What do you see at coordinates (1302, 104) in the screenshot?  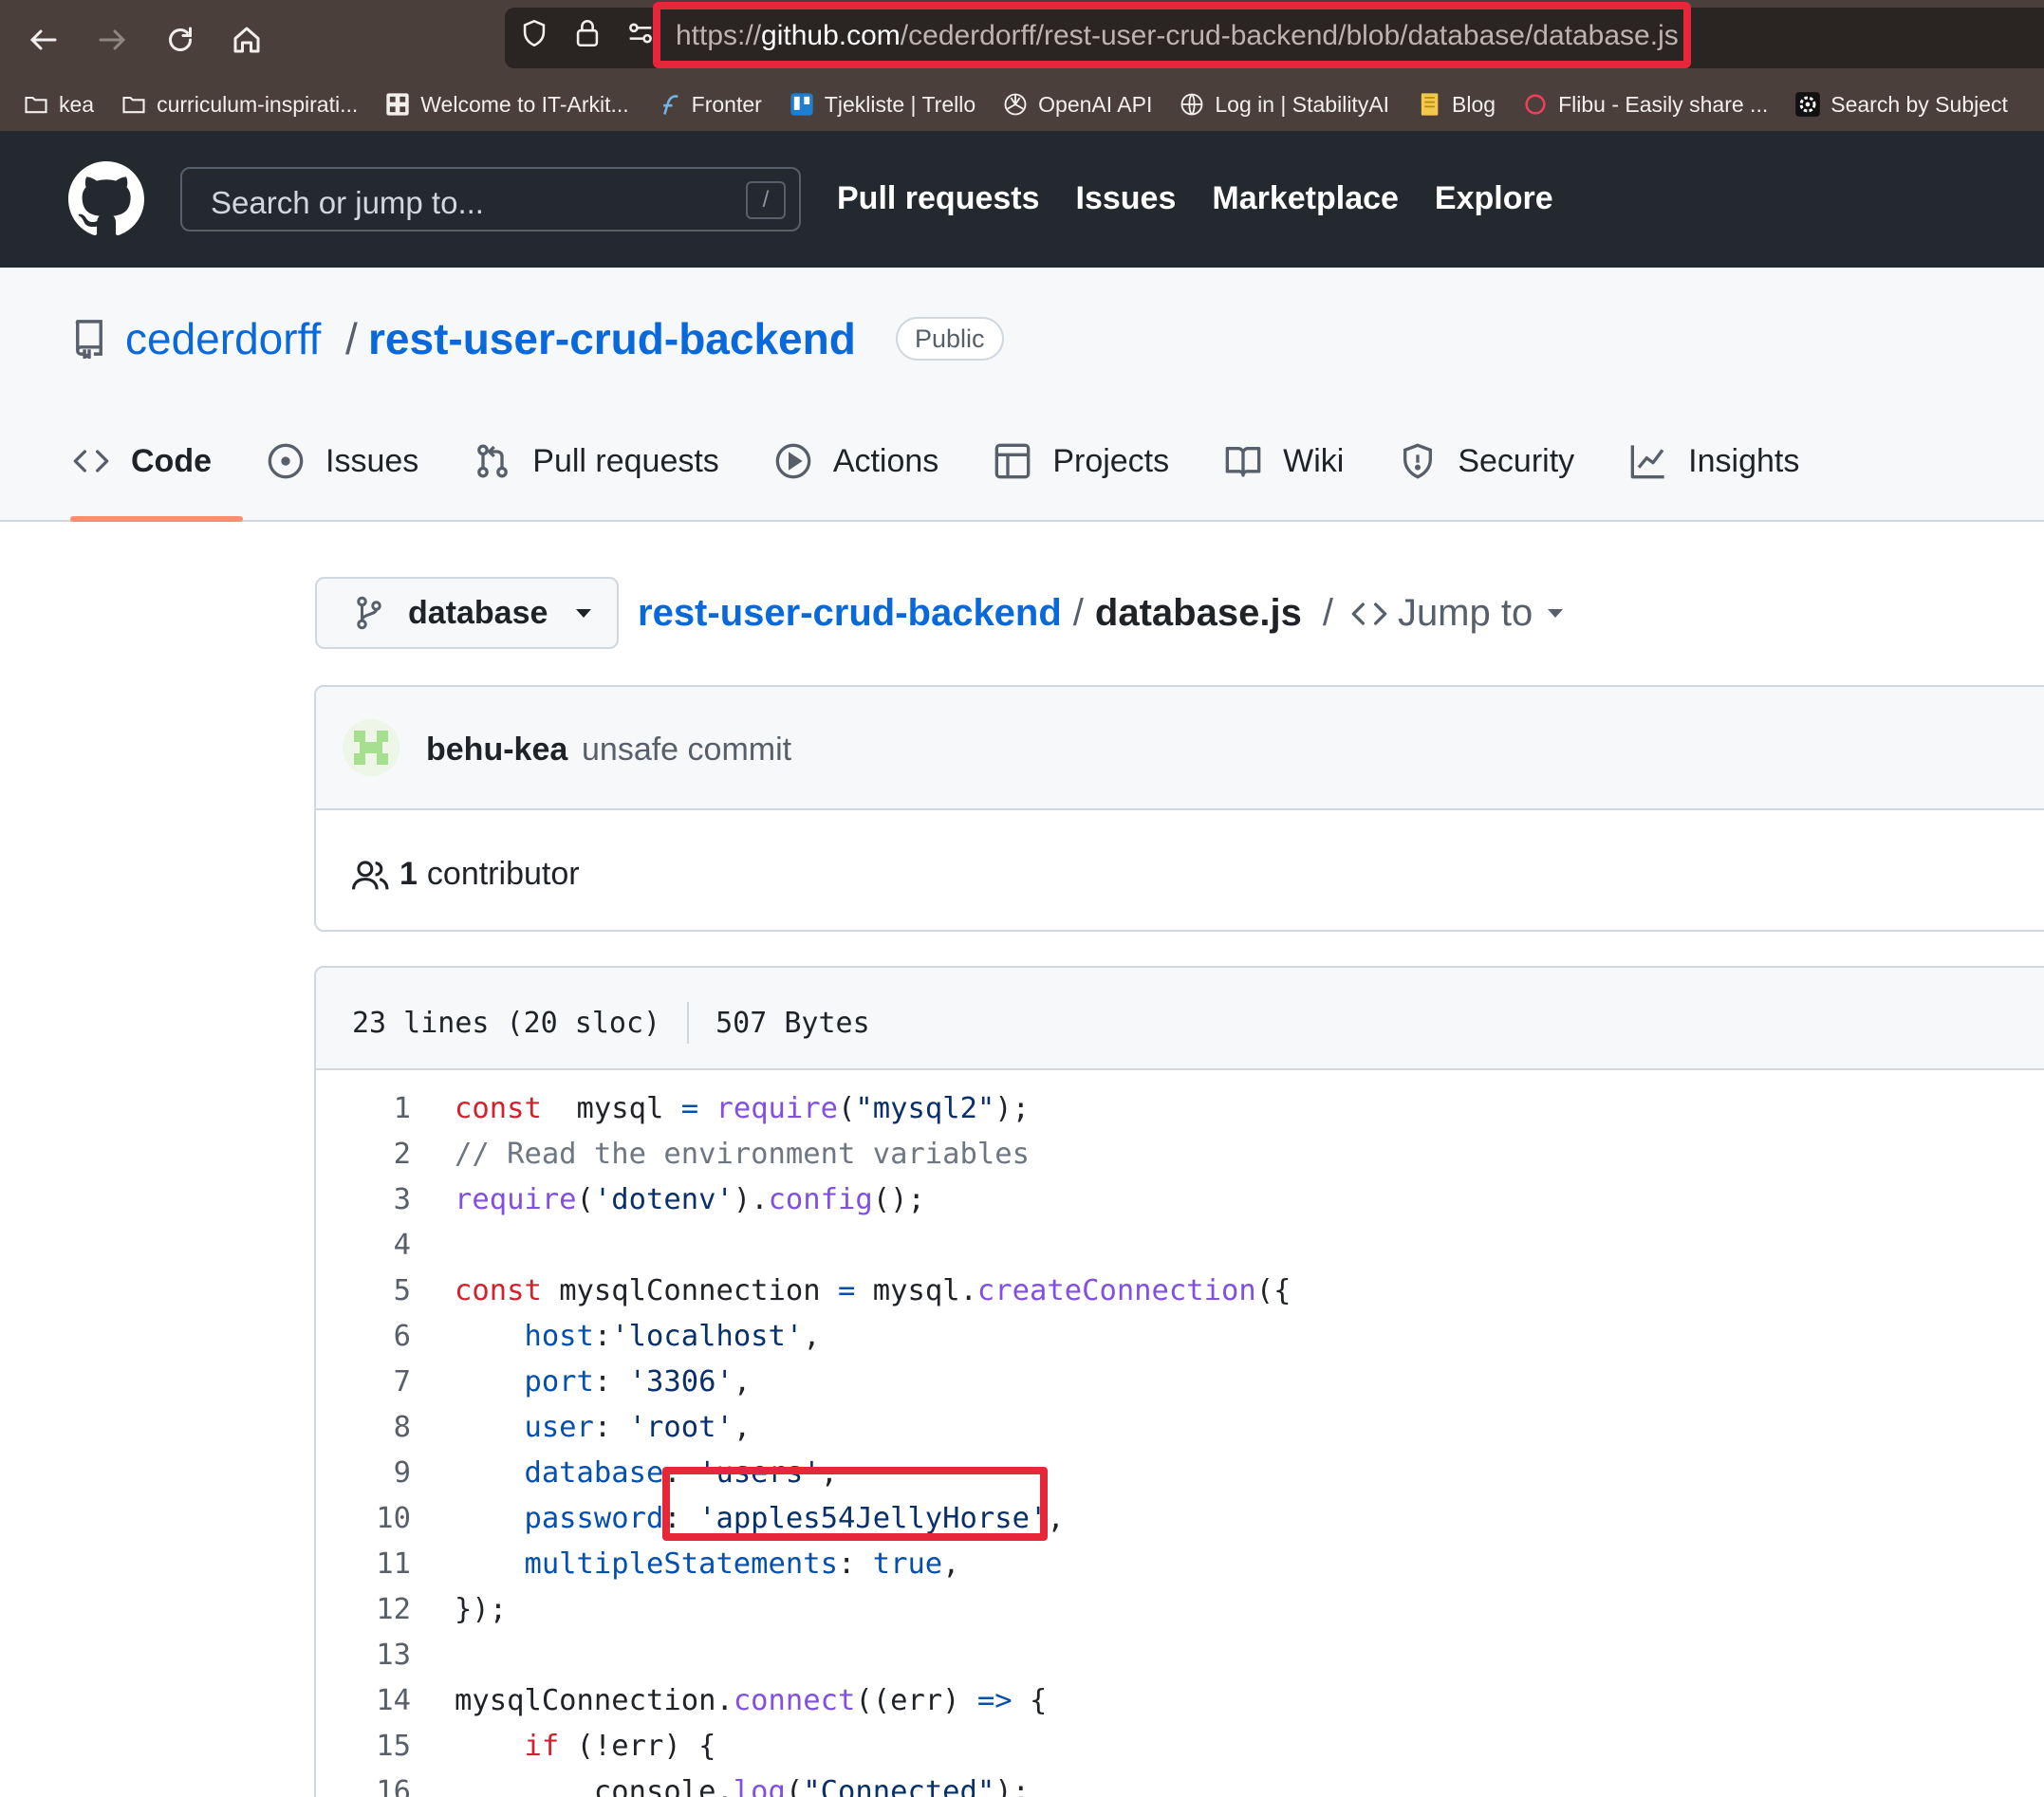 I see `bookmark-label: Log in | StabilityAI` at bounding box center [1302, 104].